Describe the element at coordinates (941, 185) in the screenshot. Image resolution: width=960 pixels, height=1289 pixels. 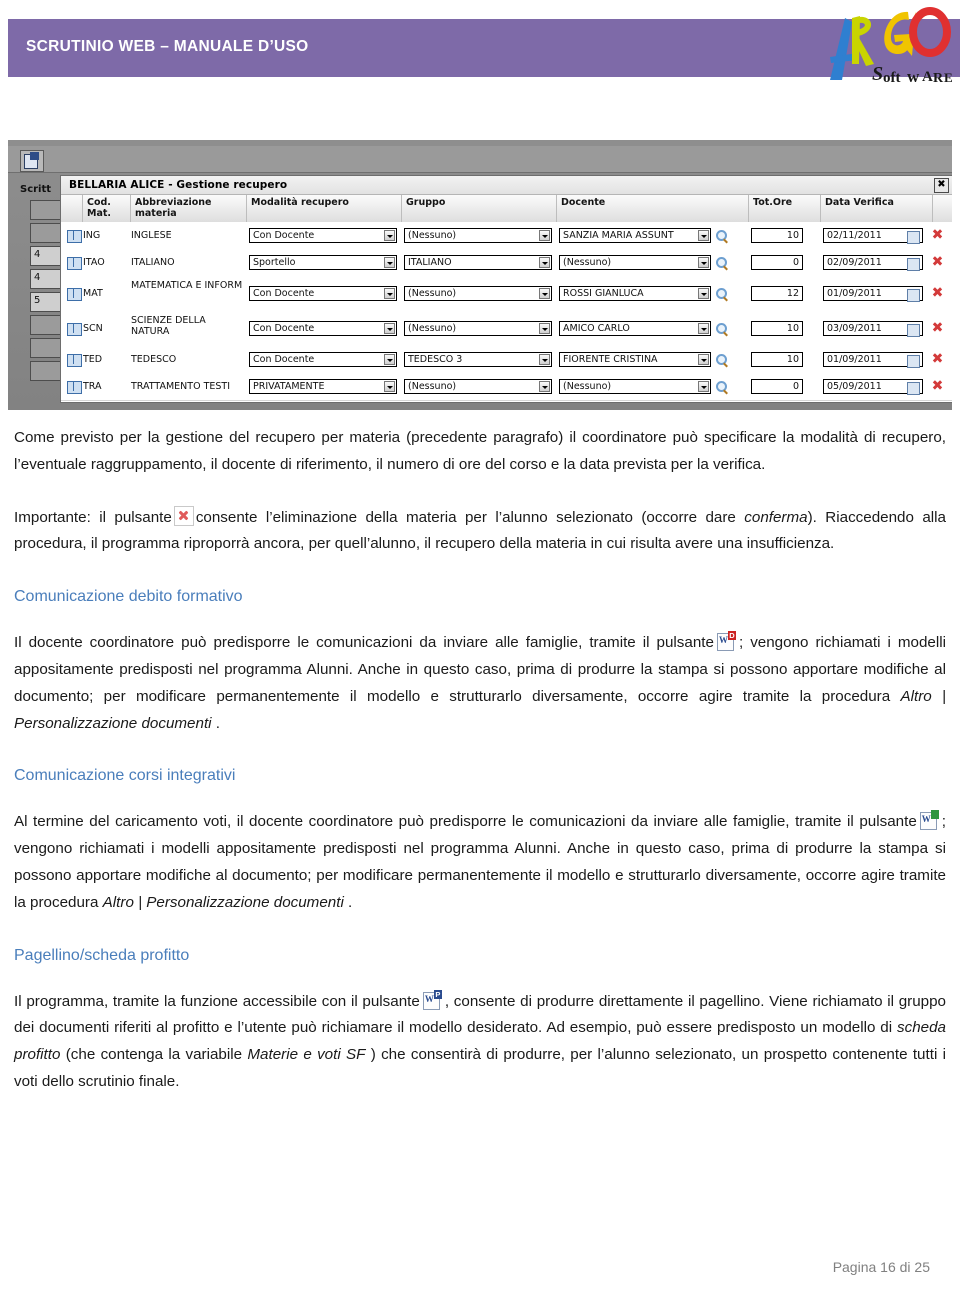
I see `close-icon: ✖` at that location.